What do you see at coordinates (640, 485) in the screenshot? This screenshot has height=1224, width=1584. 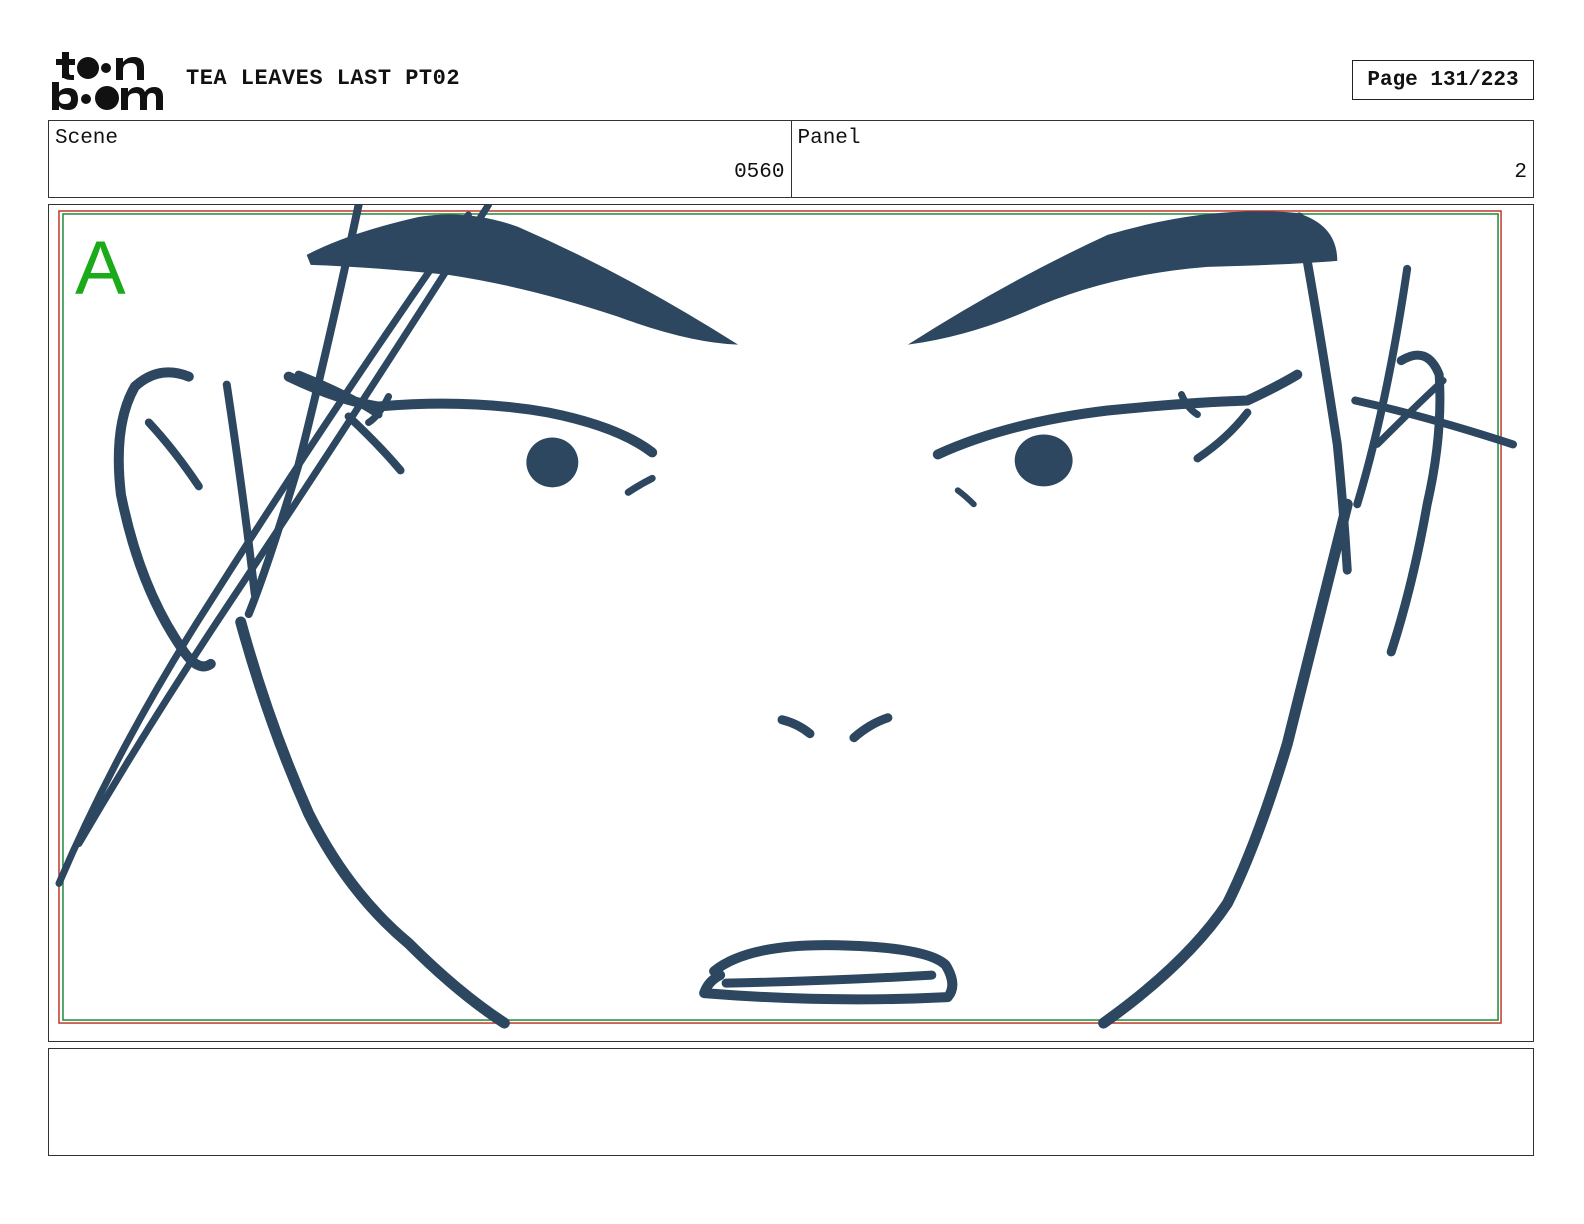 I see `left-under-eye` at bounding box center [640, 485].